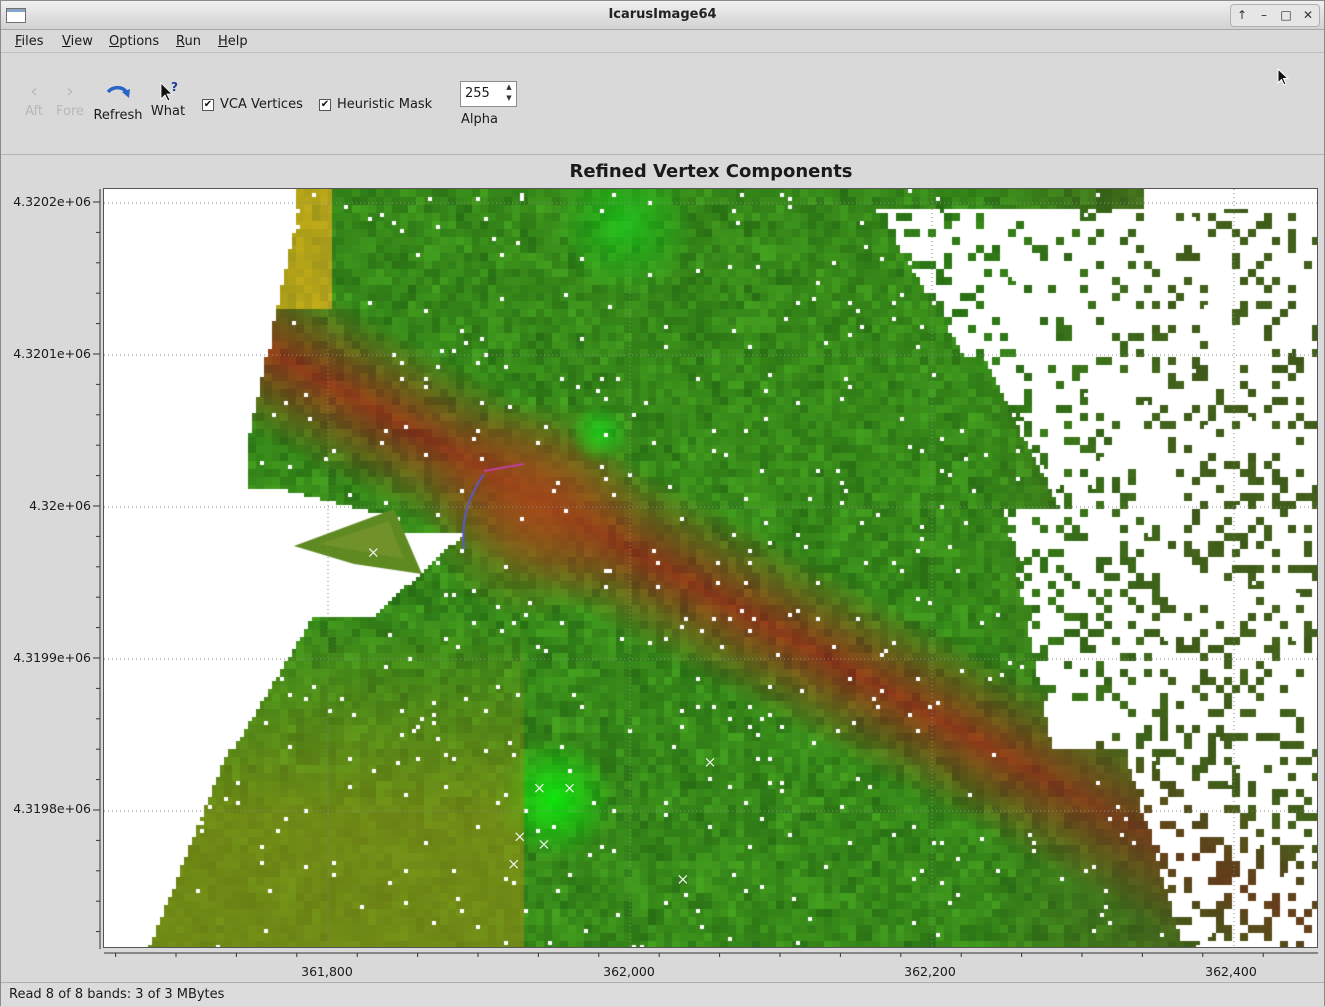 This screenshot has width=1325, height=1007. I want to click on x-tick-label: 362,000, so click(629, 971).